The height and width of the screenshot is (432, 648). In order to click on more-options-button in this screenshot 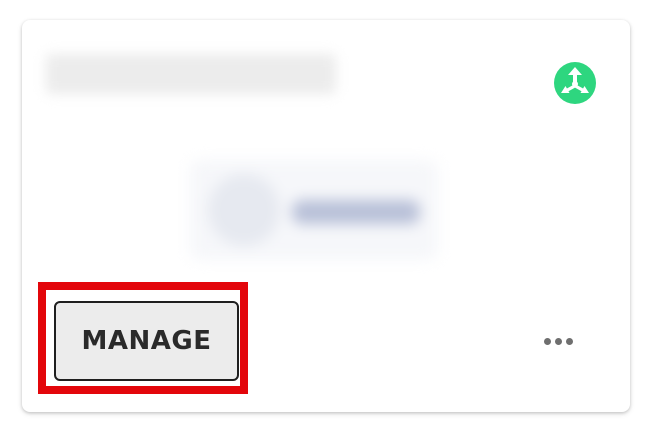, I will do `click(558, 341)`.